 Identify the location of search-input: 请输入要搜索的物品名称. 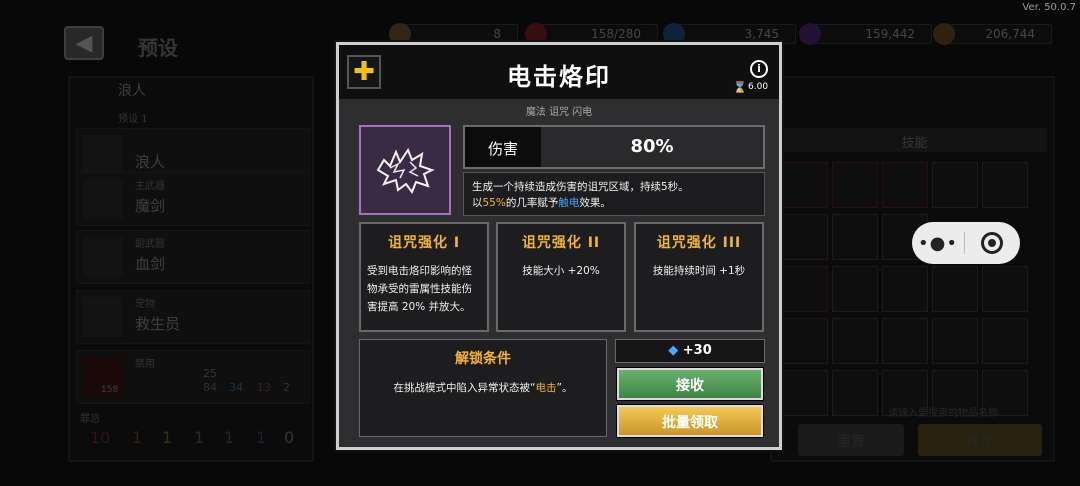
(943, 411).